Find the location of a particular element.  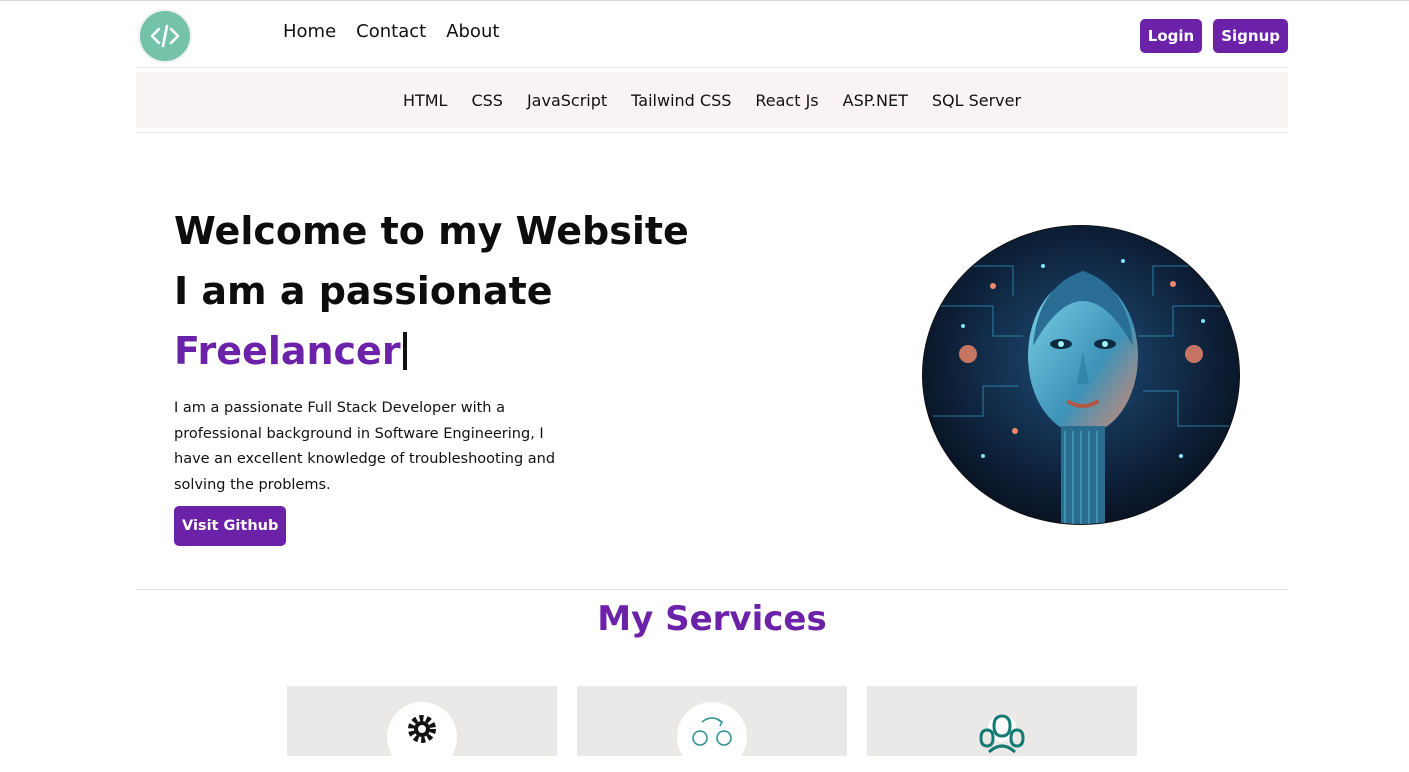

topic-aspnet-link: ASP.NET is located at coordinates (875, 100).